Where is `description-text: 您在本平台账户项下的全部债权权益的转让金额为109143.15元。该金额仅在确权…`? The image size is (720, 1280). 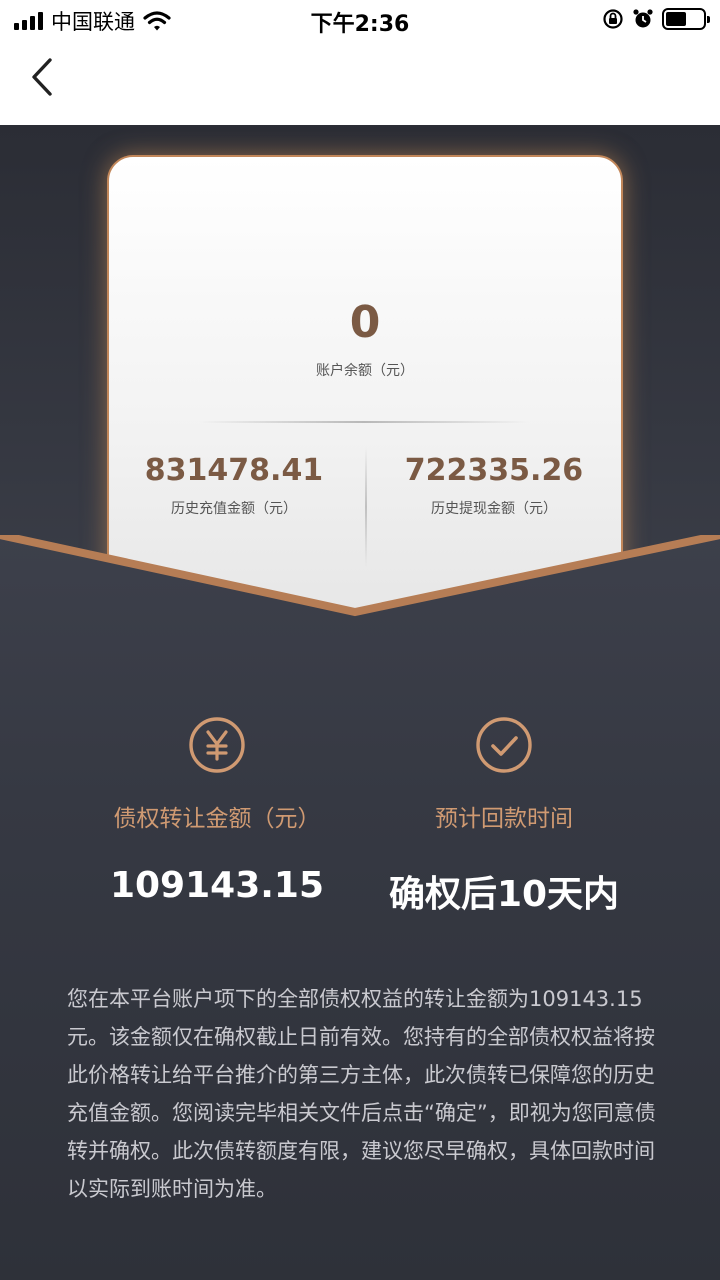
description-text: 您在本平台账户项下的全部债权权益的转让金额为109143.15元。该金额仅在确权… is located at coordinates (361, 1094).